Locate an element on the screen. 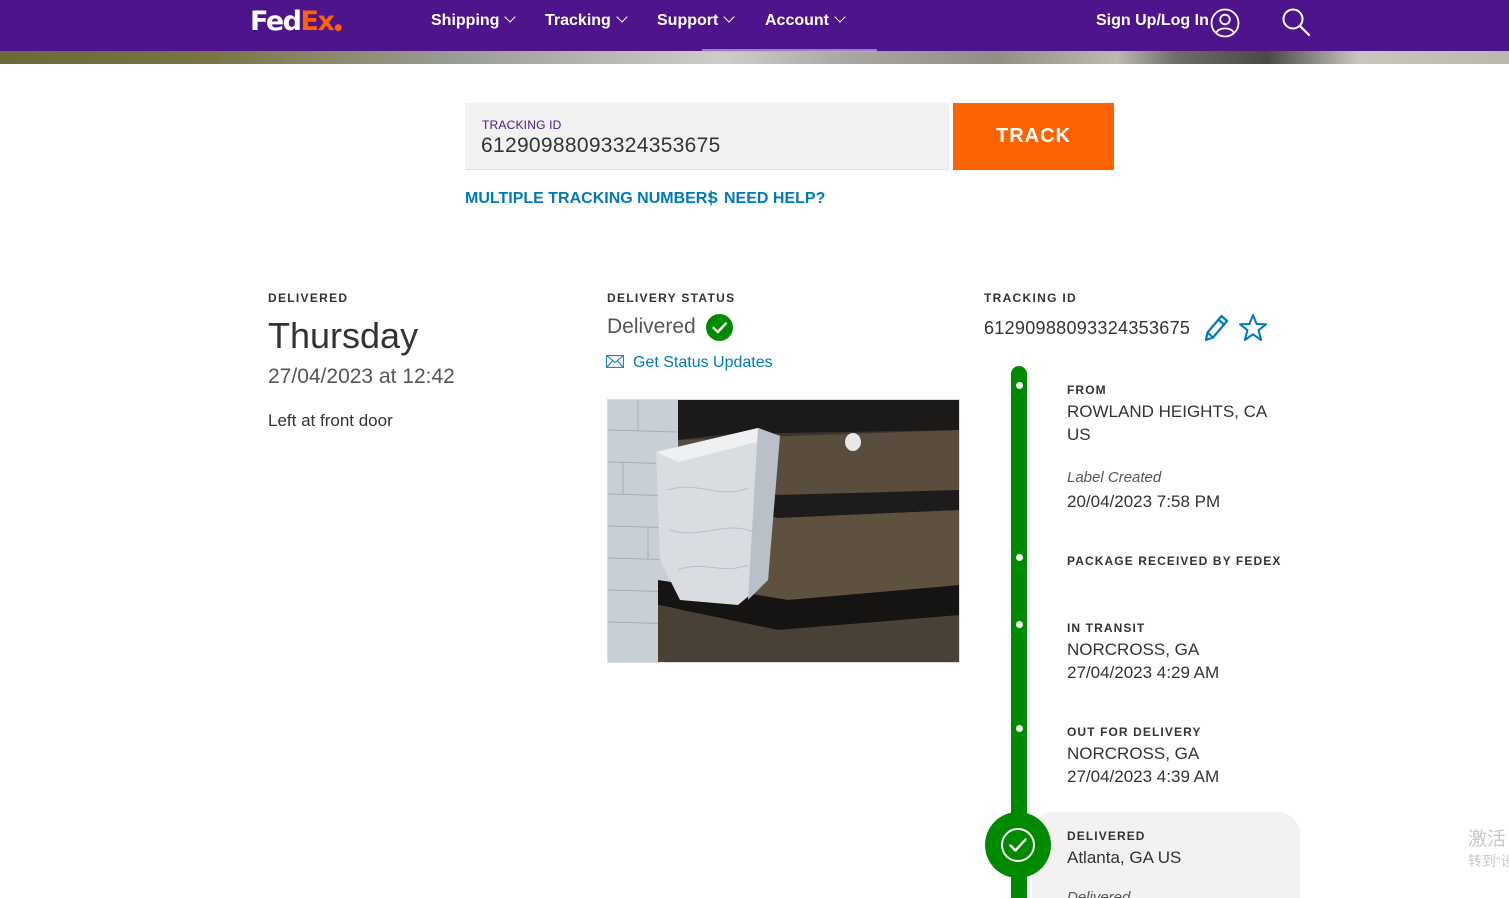  nav-support: Support is located at coordinates (696, 20).